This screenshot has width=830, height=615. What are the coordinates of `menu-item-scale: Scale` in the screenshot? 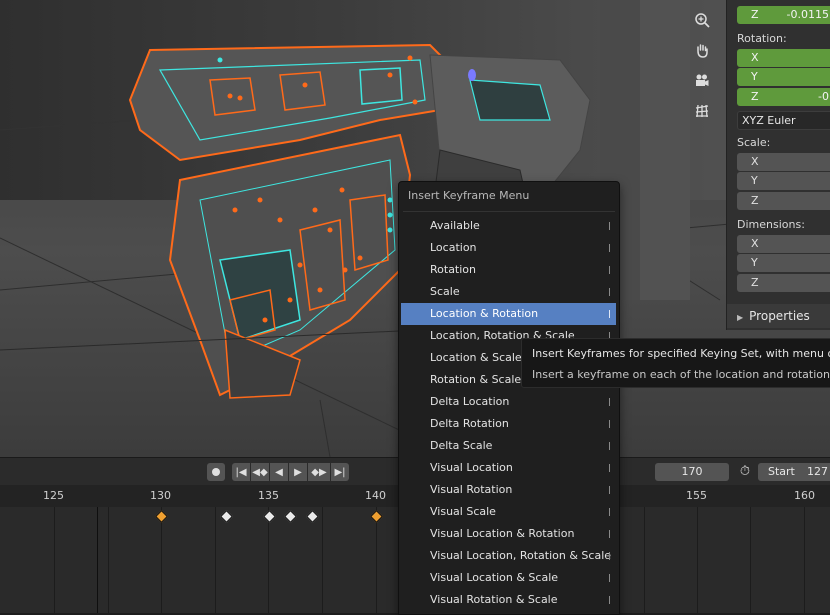 It's located at (508, 292).